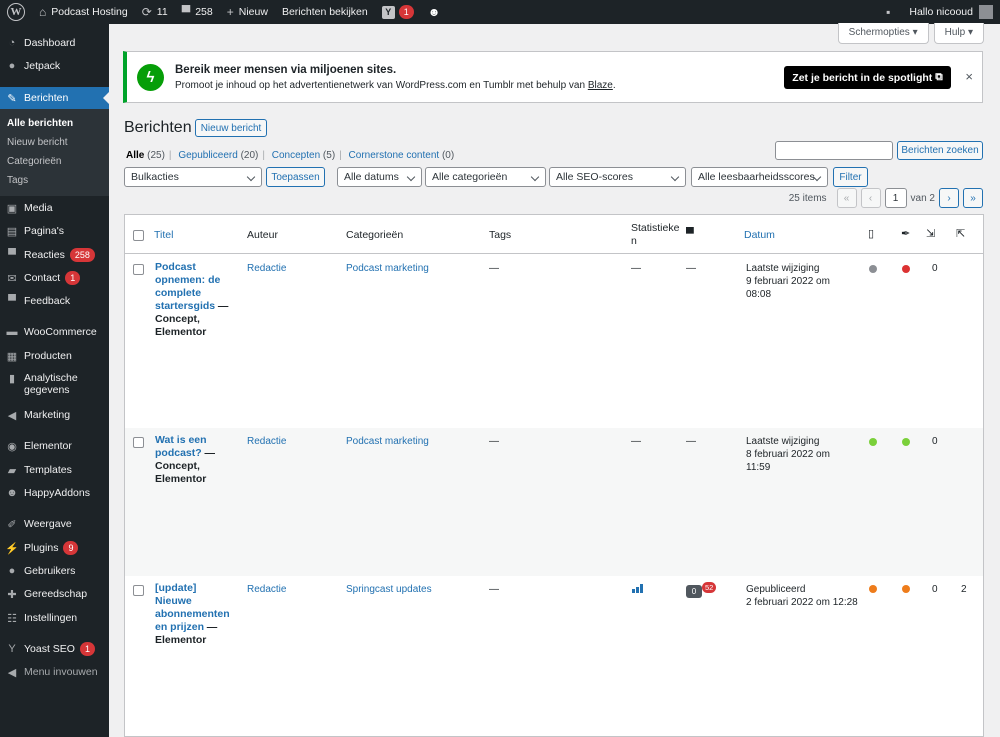  I want to click on col-title: Titel, so click(163, 235).